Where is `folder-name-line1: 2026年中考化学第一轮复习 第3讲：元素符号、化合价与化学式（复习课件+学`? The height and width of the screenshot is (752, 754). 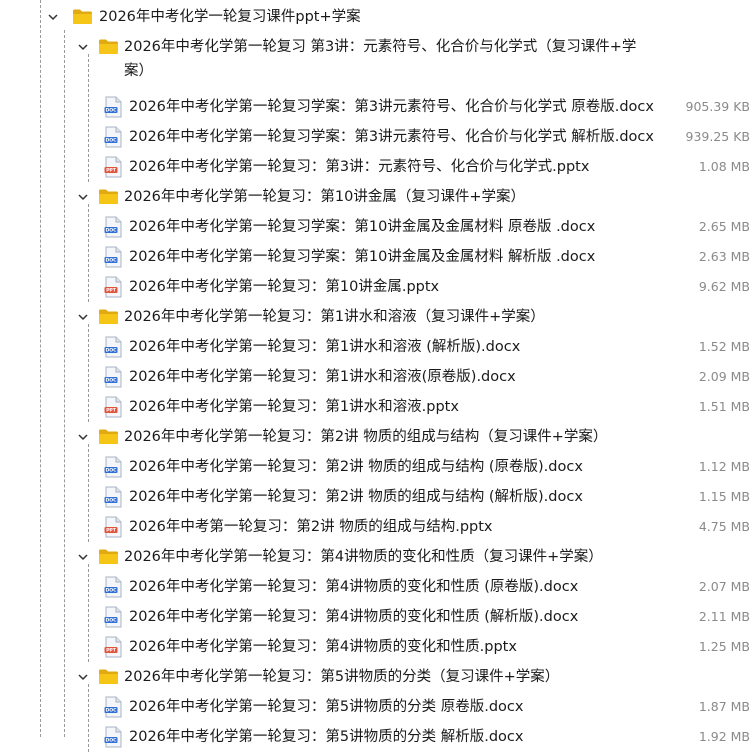 folder-name-line1: 2026年中考化学第一轮复习 第3讲：元素符号、化合价与化学式（复习课件+学 is located at coordinates (380, 47).